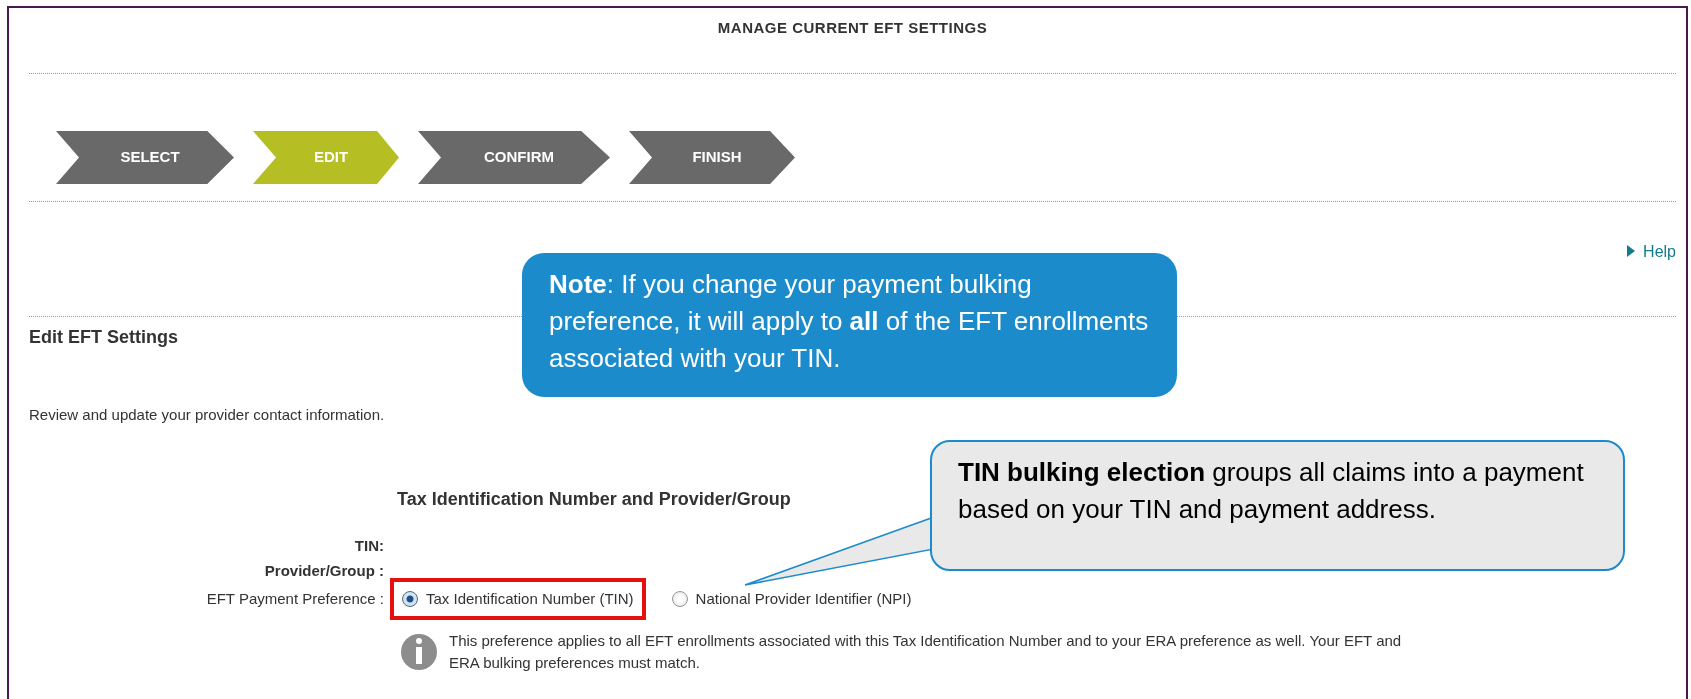  I want to click on wizard-step: EDIT, so click(326, 157).